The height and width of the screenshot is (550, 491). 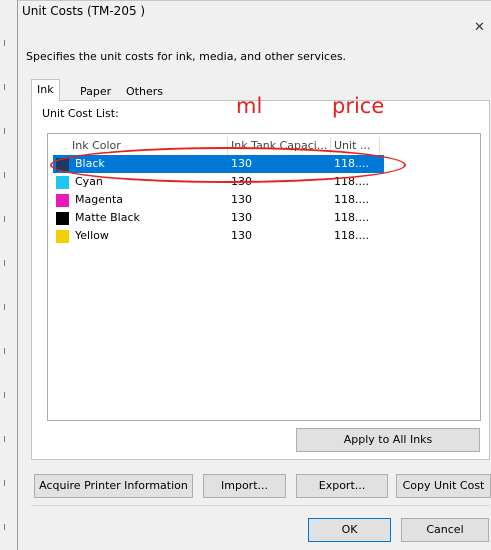 What do you see at coordinates (144, 91) in the screenshot?
I see `tab-others: Others` at bounding box center [144, 91].